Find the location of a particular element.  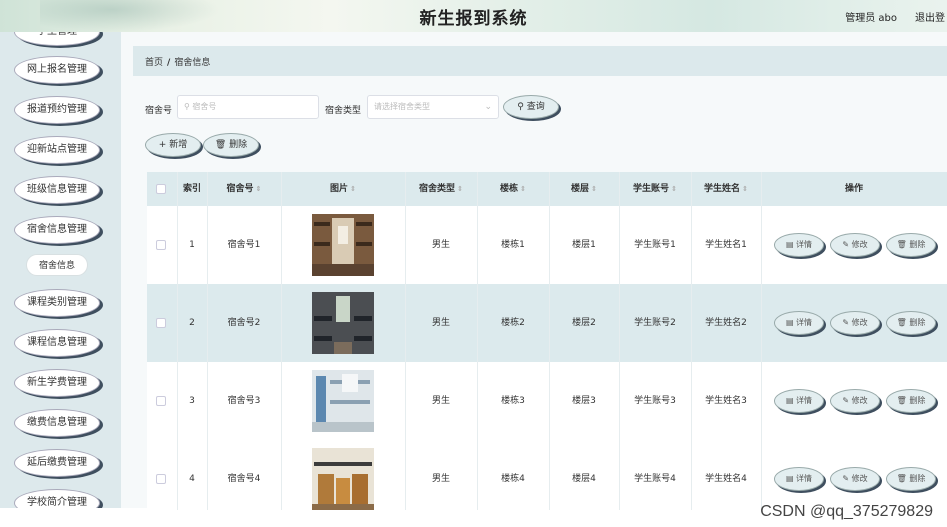

cell-name: 学生姓名3 is located at coordinates (726, 401).